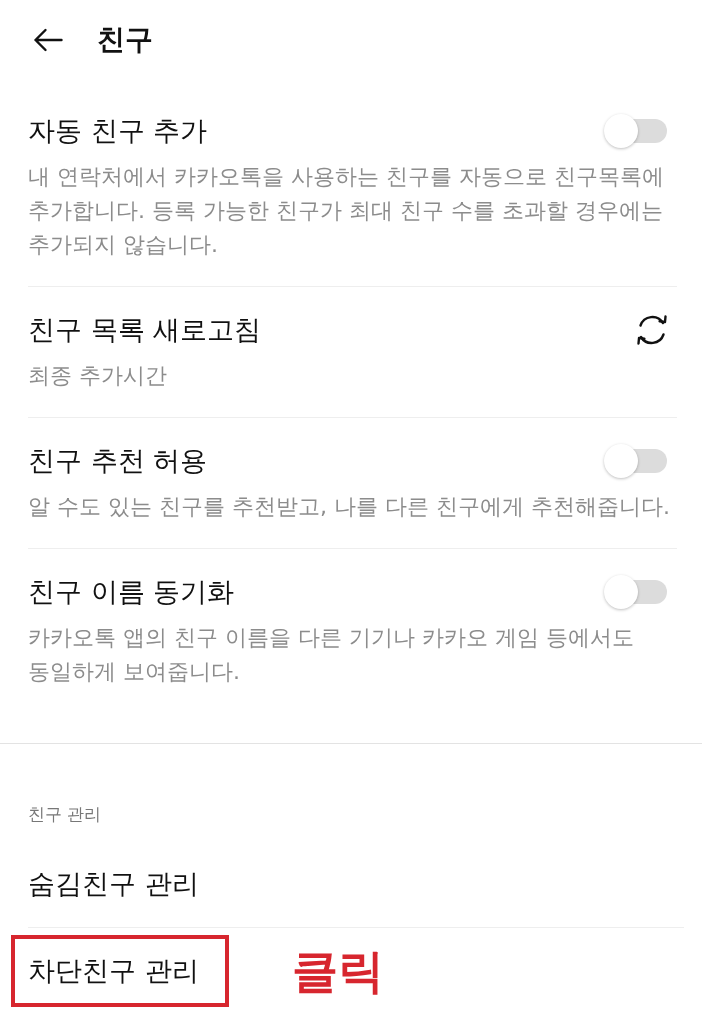 The height and width of the screenshot is (1027, 702). What do you see at coordinates (349, 507) in the screenshot?
I see `setting-description: 알 수도 있는 친구를 추천받고, 나를 다른 친구에게 추천해줍니다.` at bounding box center [349, 507].